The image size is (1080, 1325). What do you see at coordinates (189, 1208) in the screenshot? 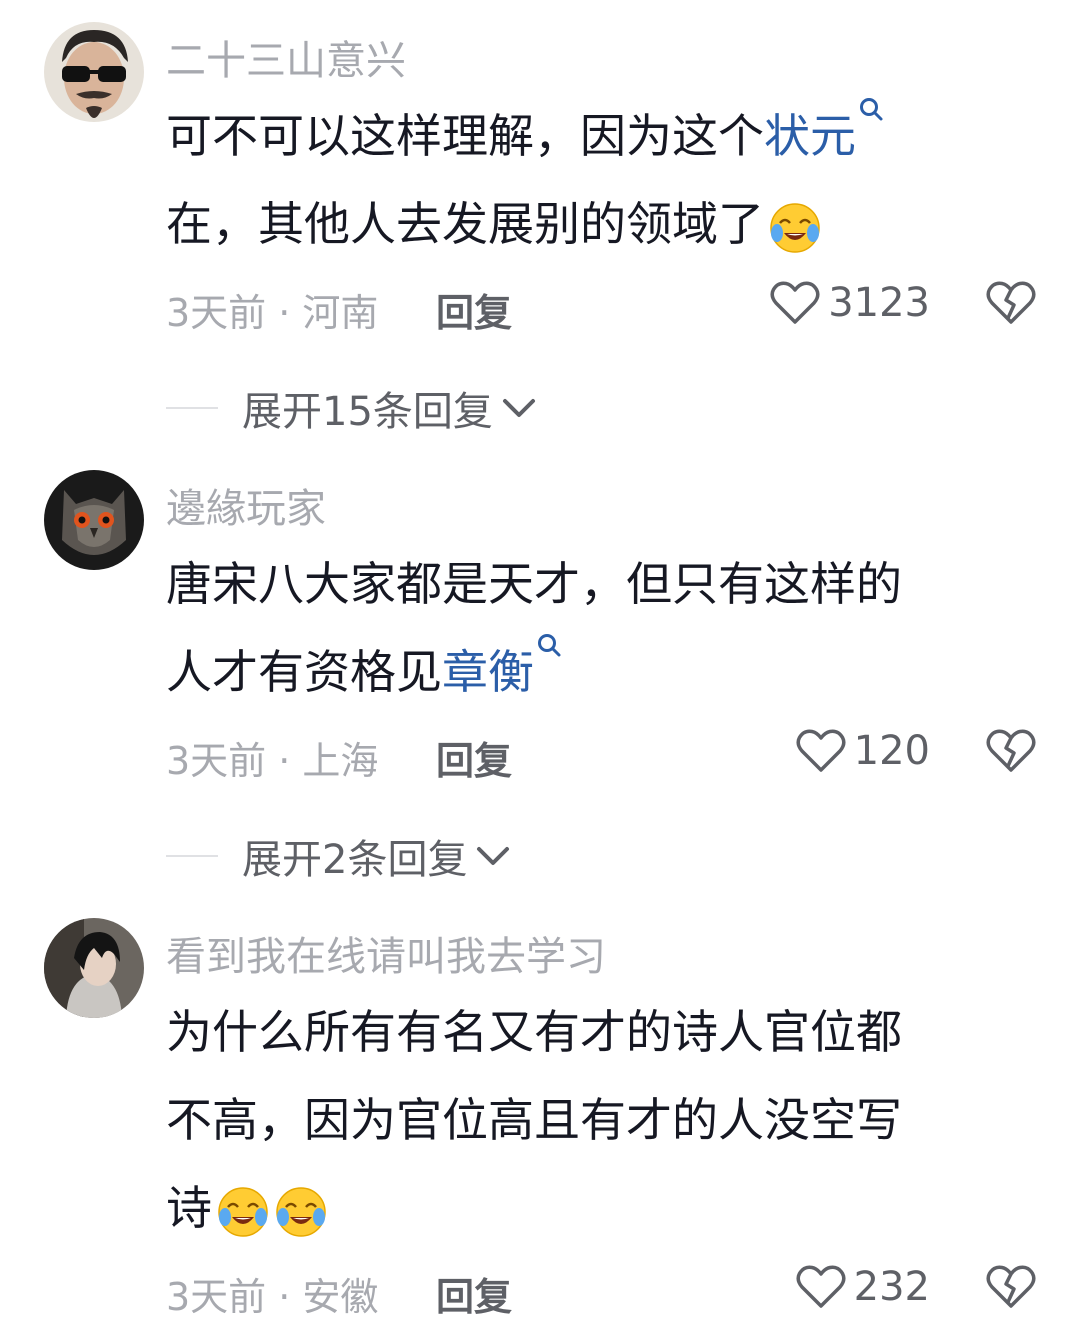
I see `comment-text-line: 诗` at bounding box center [189, 1208].